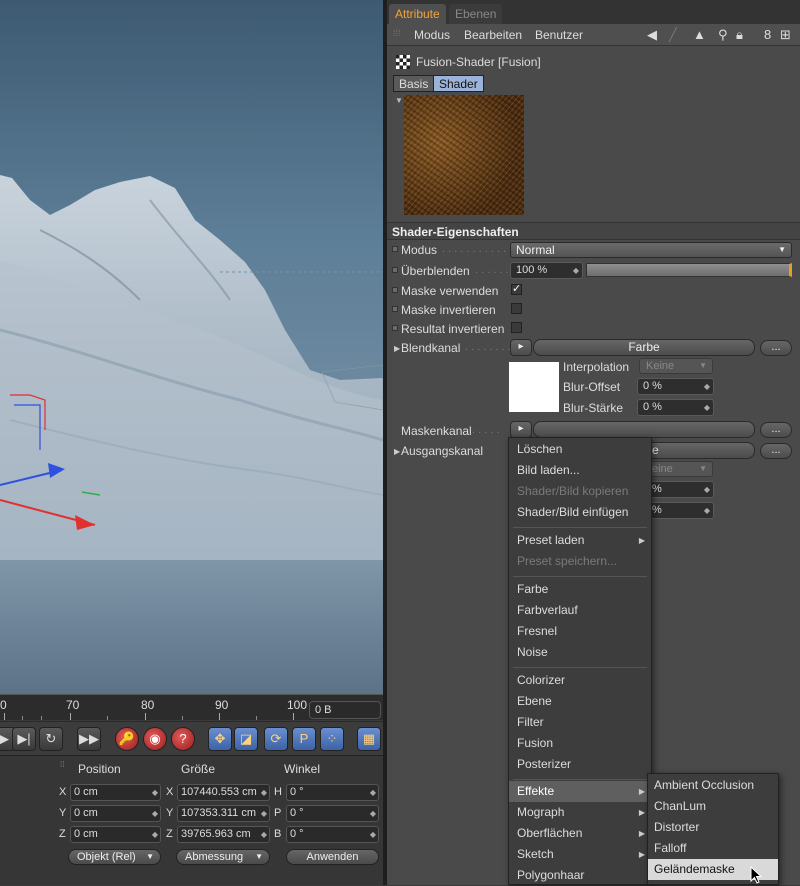 The image size is (800, 886). Describe the element at coordinates (332, 739) in the screenshot. I see `point-level-icon: ⁘` at that location.